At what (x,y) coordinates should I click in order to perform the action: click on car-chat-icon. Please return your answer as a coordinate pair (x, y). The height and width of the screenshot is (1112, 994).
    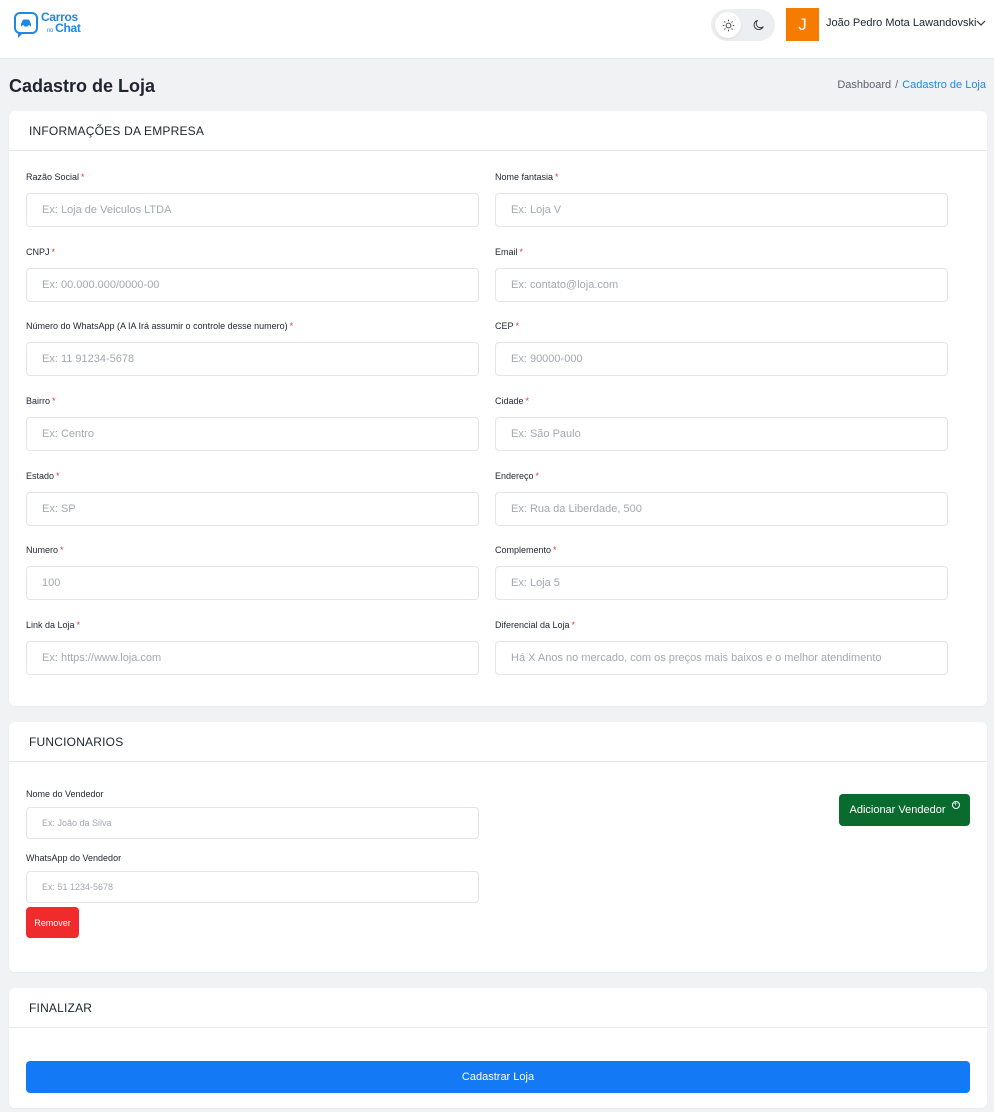
    Looking at the image, I should click on (26, 25).